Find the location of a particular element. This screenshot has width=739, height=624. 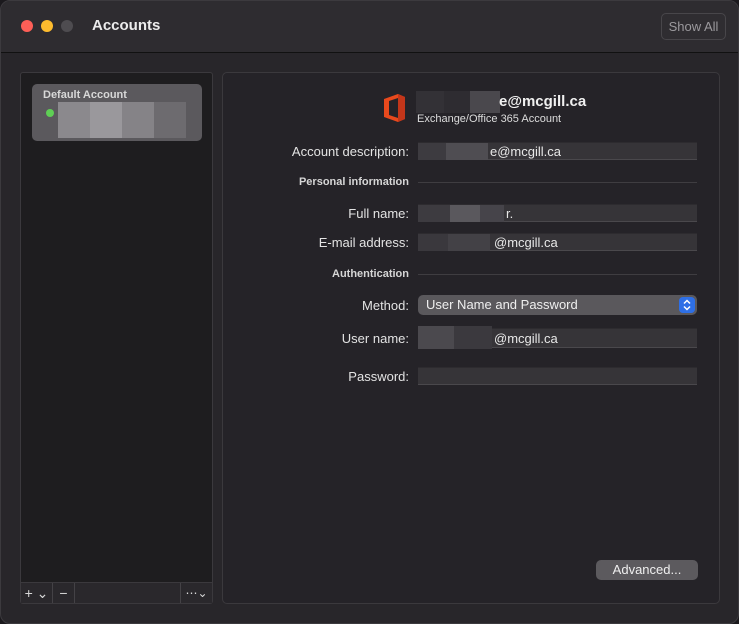

account-email-heading: e@mcgill.ca is located at coordinates (543, 101).